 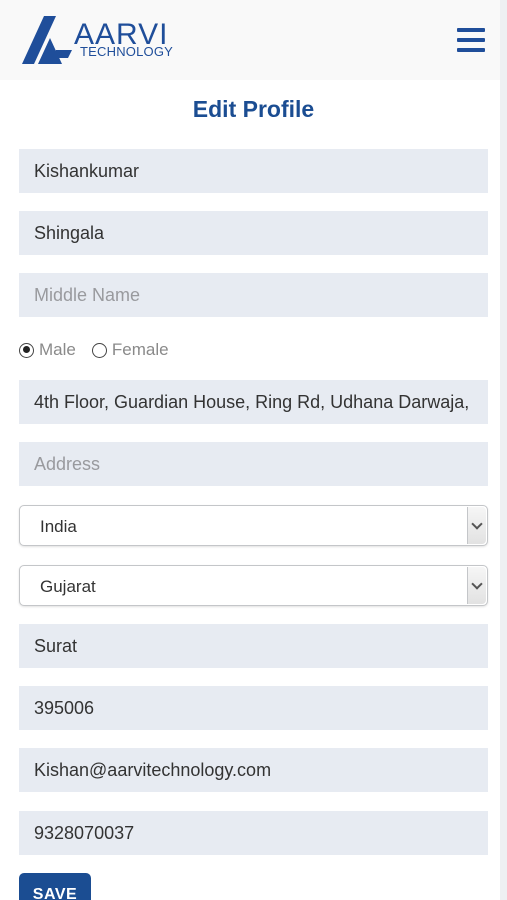 What do you see at coordinates (253, 171) in the screenshot?
I see `first-name-input` at bounding box center [253, 171].